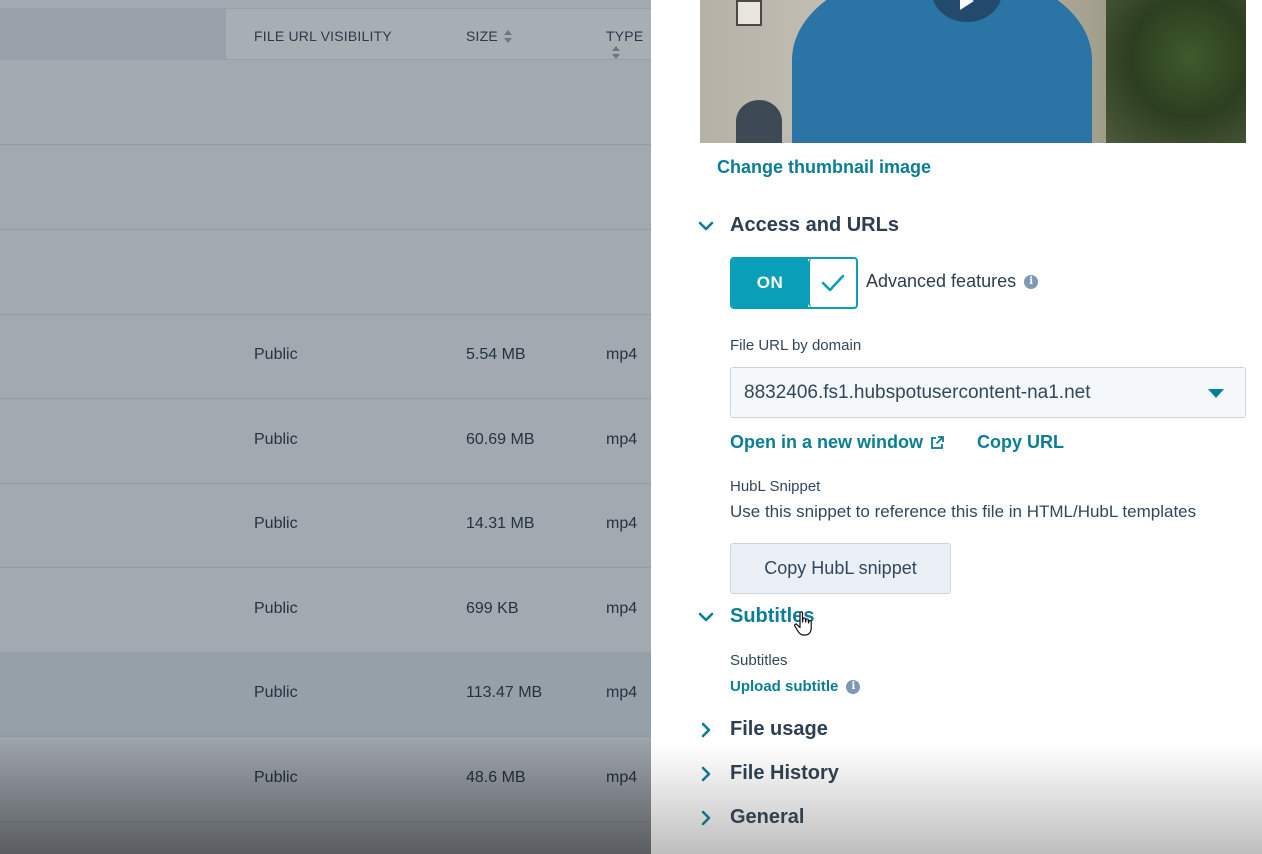 The width and height of the screenshot is (1262, 854). I want to click on column-header-type: TYPE, so click(628, 44).